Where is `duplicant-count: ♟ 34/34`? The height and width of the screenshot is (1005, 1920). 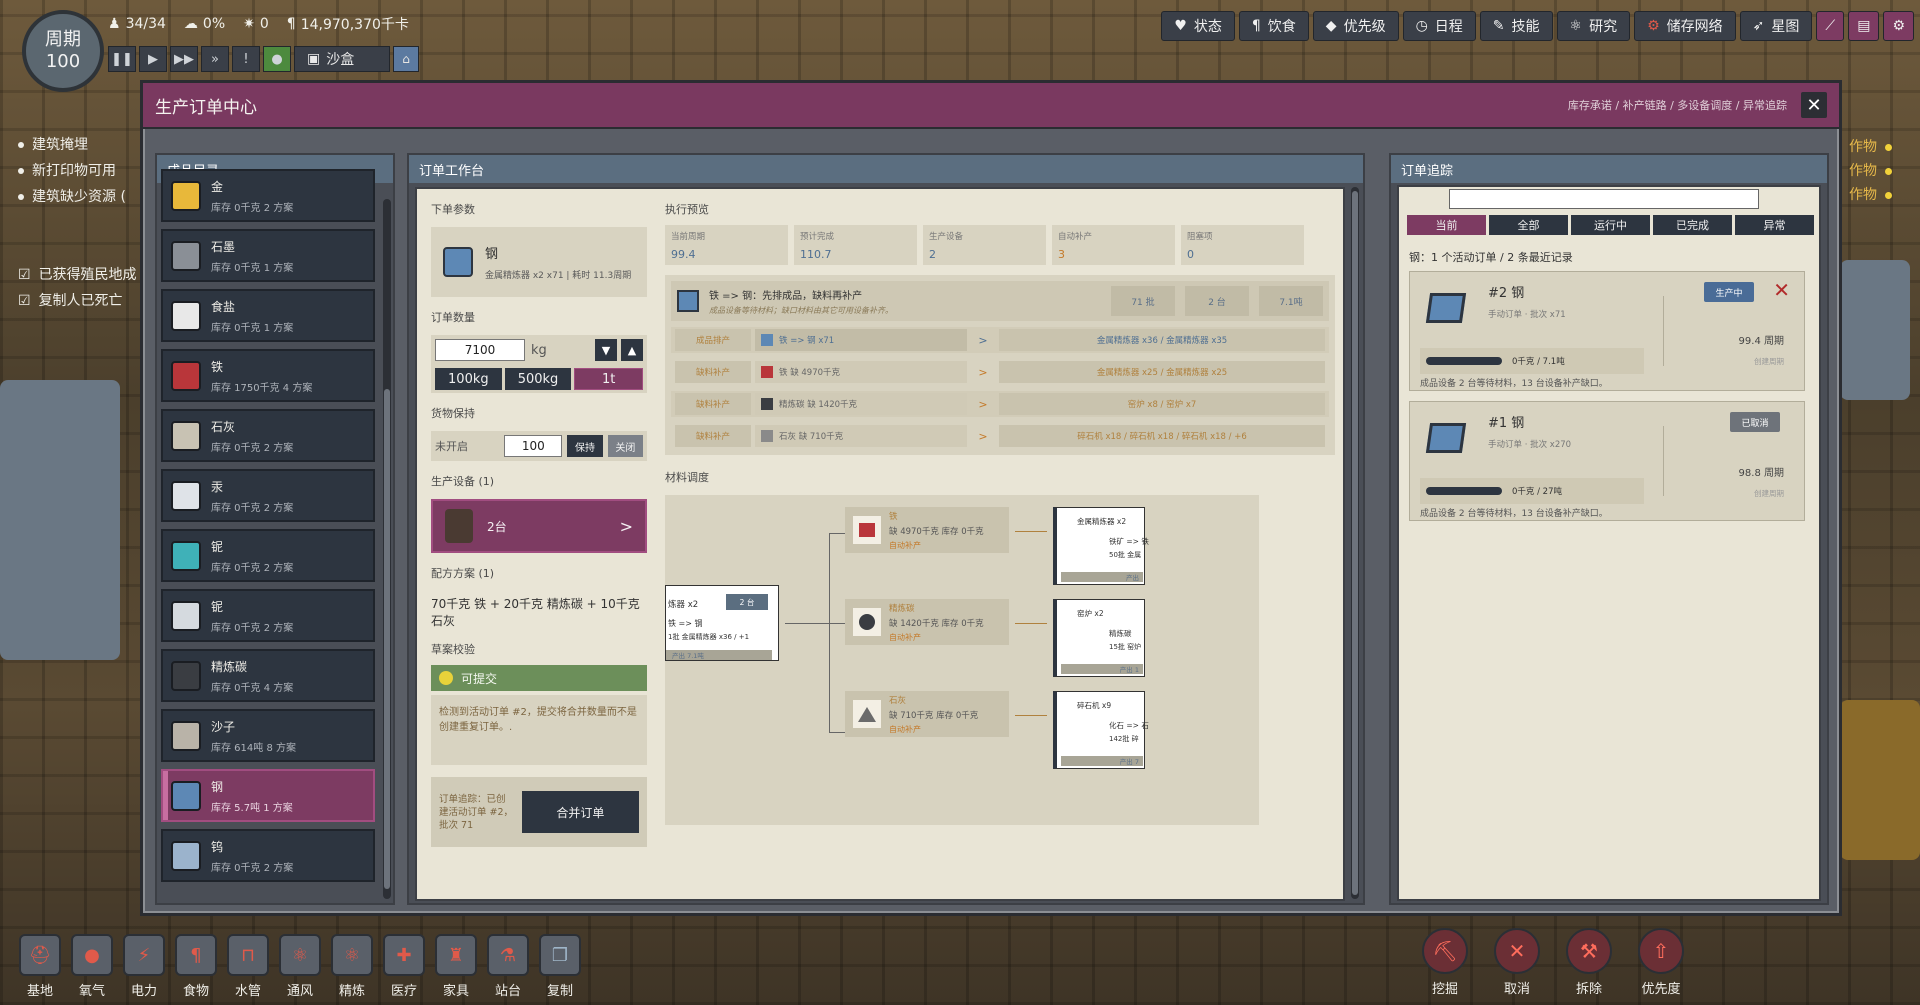 duplicant-count: ♟ 34/34 is located at coordinates (137, 24).